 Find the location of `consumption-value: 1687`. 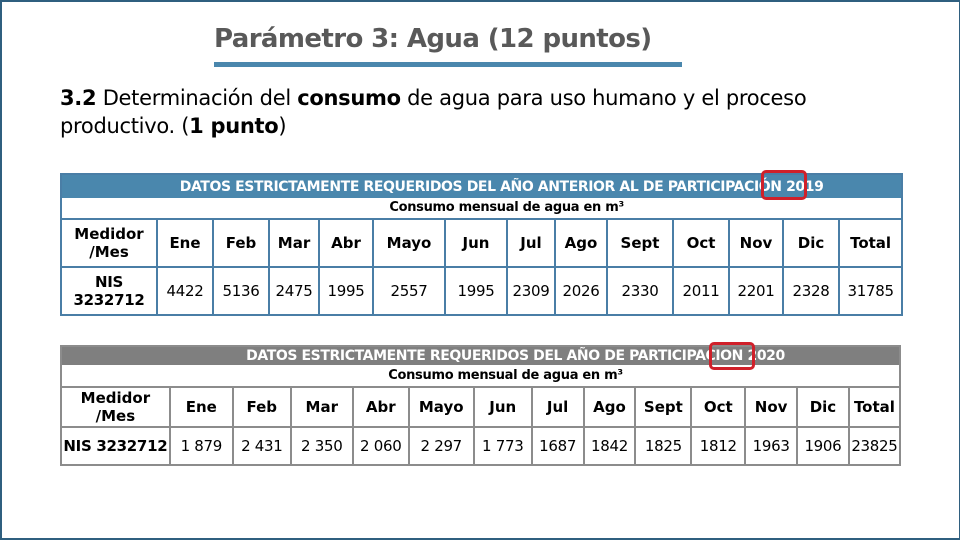

consumption-value: 1687 is located at coordinates (557, 446).